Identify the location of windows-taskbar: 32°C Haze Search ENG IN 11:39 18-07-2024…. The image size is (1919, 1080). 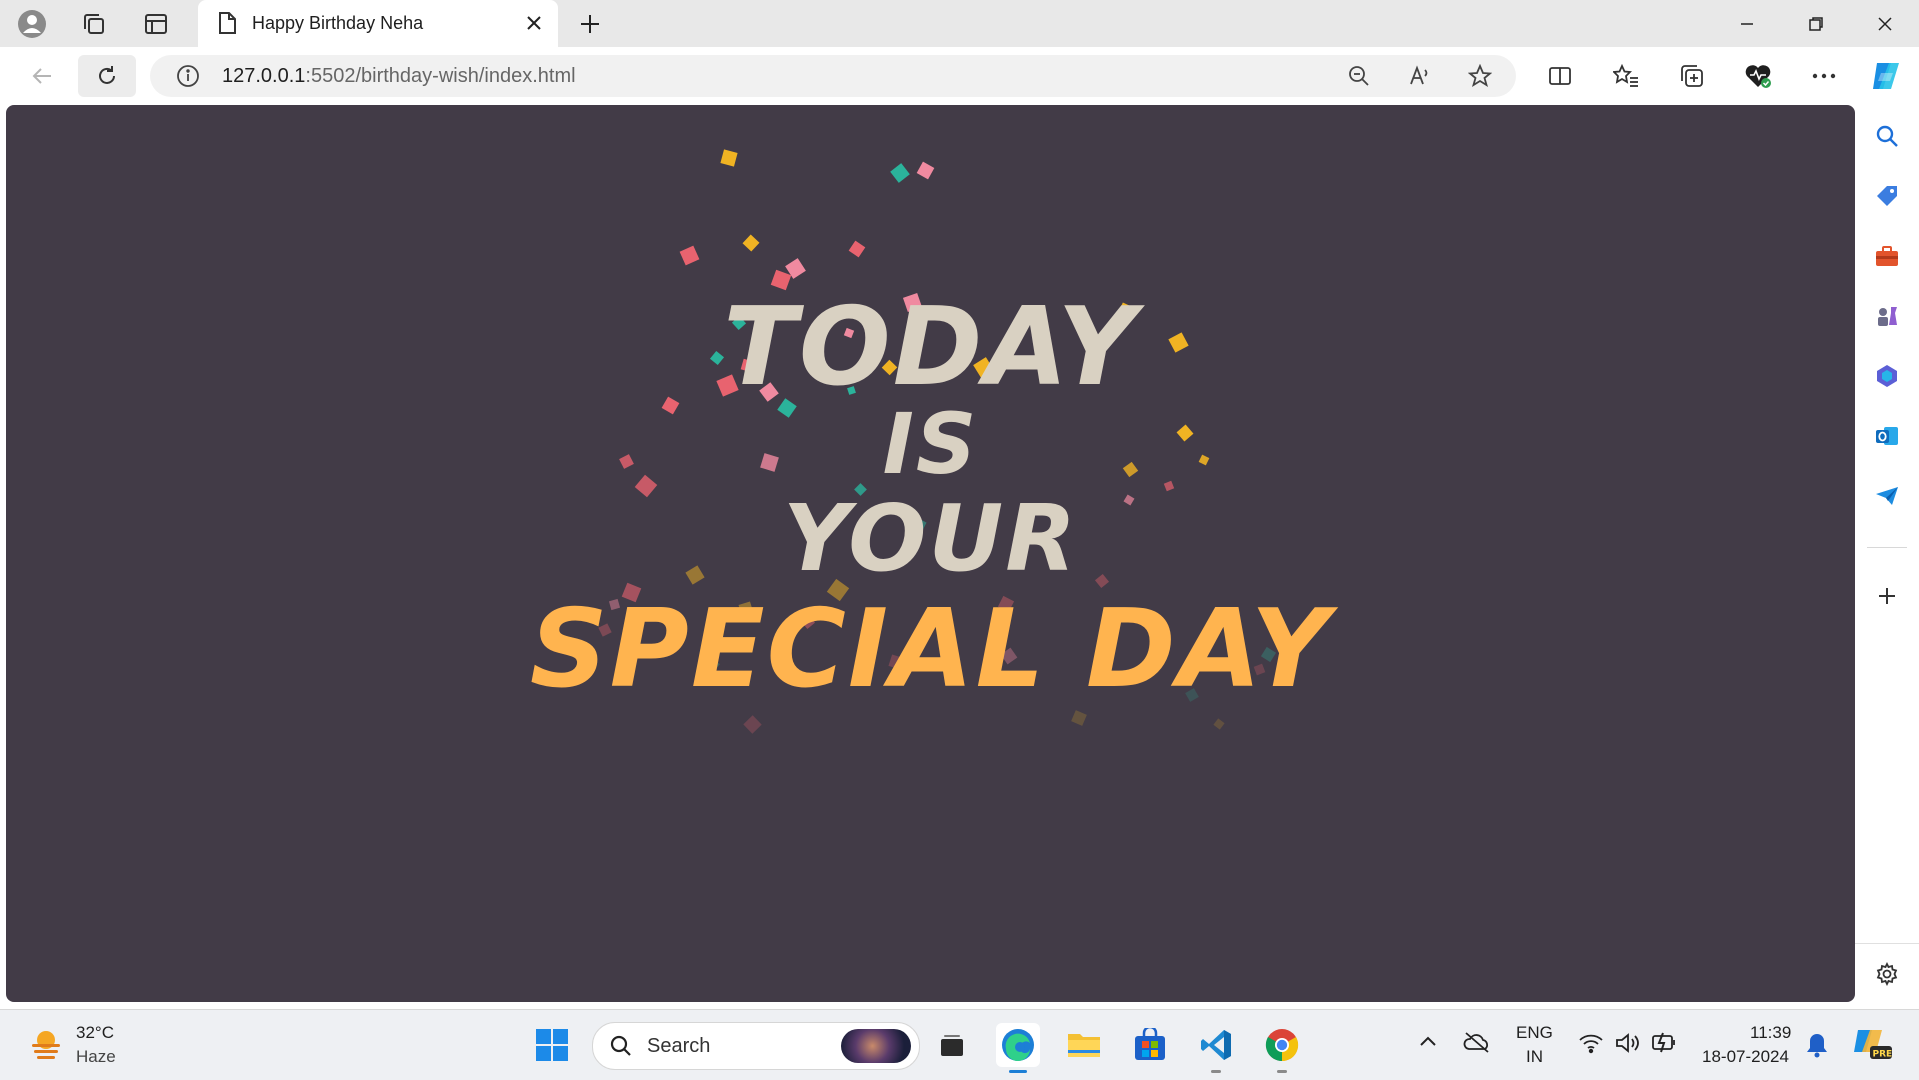
(959, 1044).